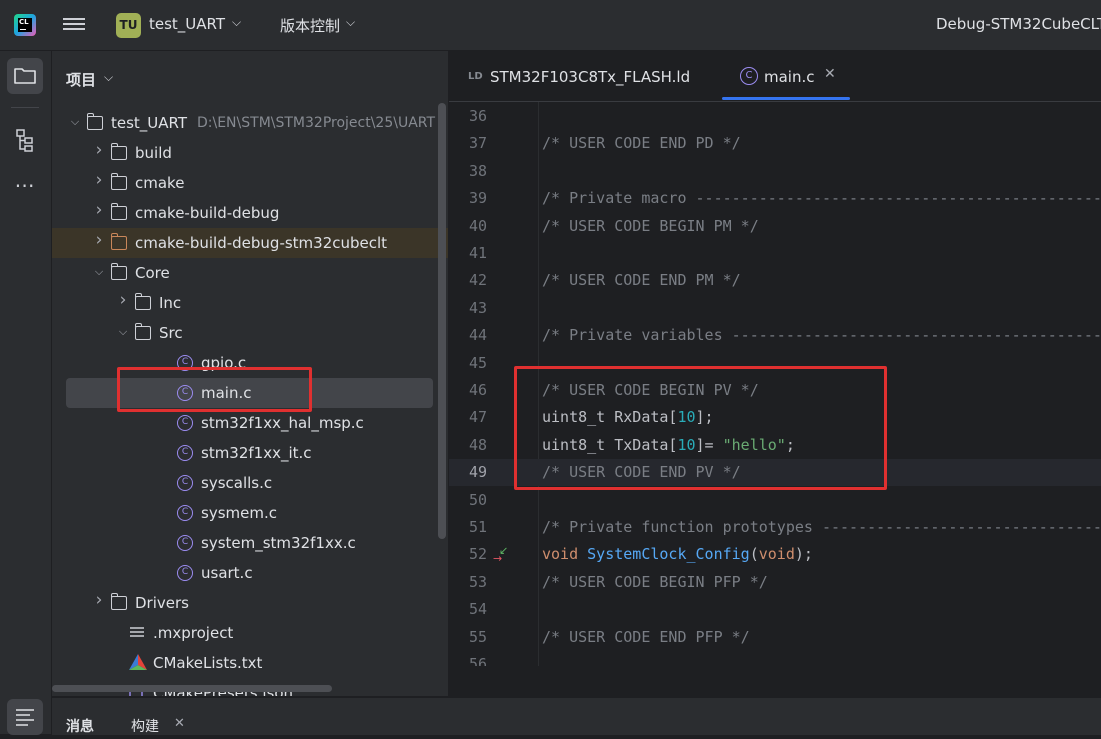 Image resolution: width=1101 pixels, height=739 pixels. I want to click on tab-linker-script: LD STM32F103C8Tx_FLASH.ld, so click(584, 76).